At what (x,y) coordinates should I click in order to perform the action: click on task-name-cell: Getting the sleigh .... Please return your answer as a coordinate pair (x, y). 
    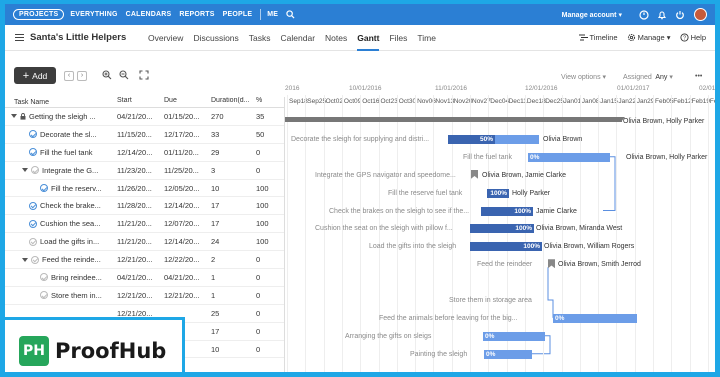
    Looking at the image, I should click on (61, 116).